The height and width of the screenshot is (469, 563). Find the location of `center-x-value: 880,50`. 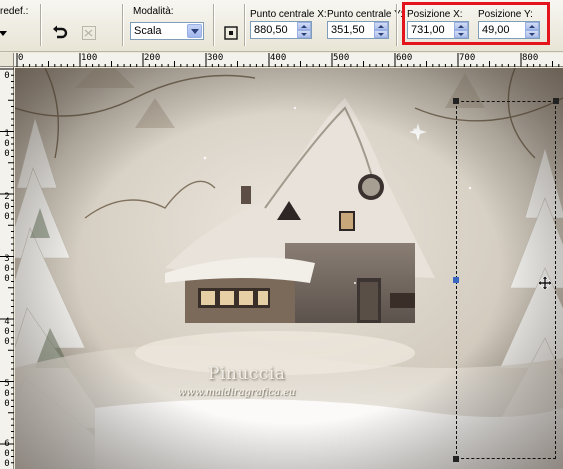

center-x-value: 880,50 is located at coordinates (271, 30).